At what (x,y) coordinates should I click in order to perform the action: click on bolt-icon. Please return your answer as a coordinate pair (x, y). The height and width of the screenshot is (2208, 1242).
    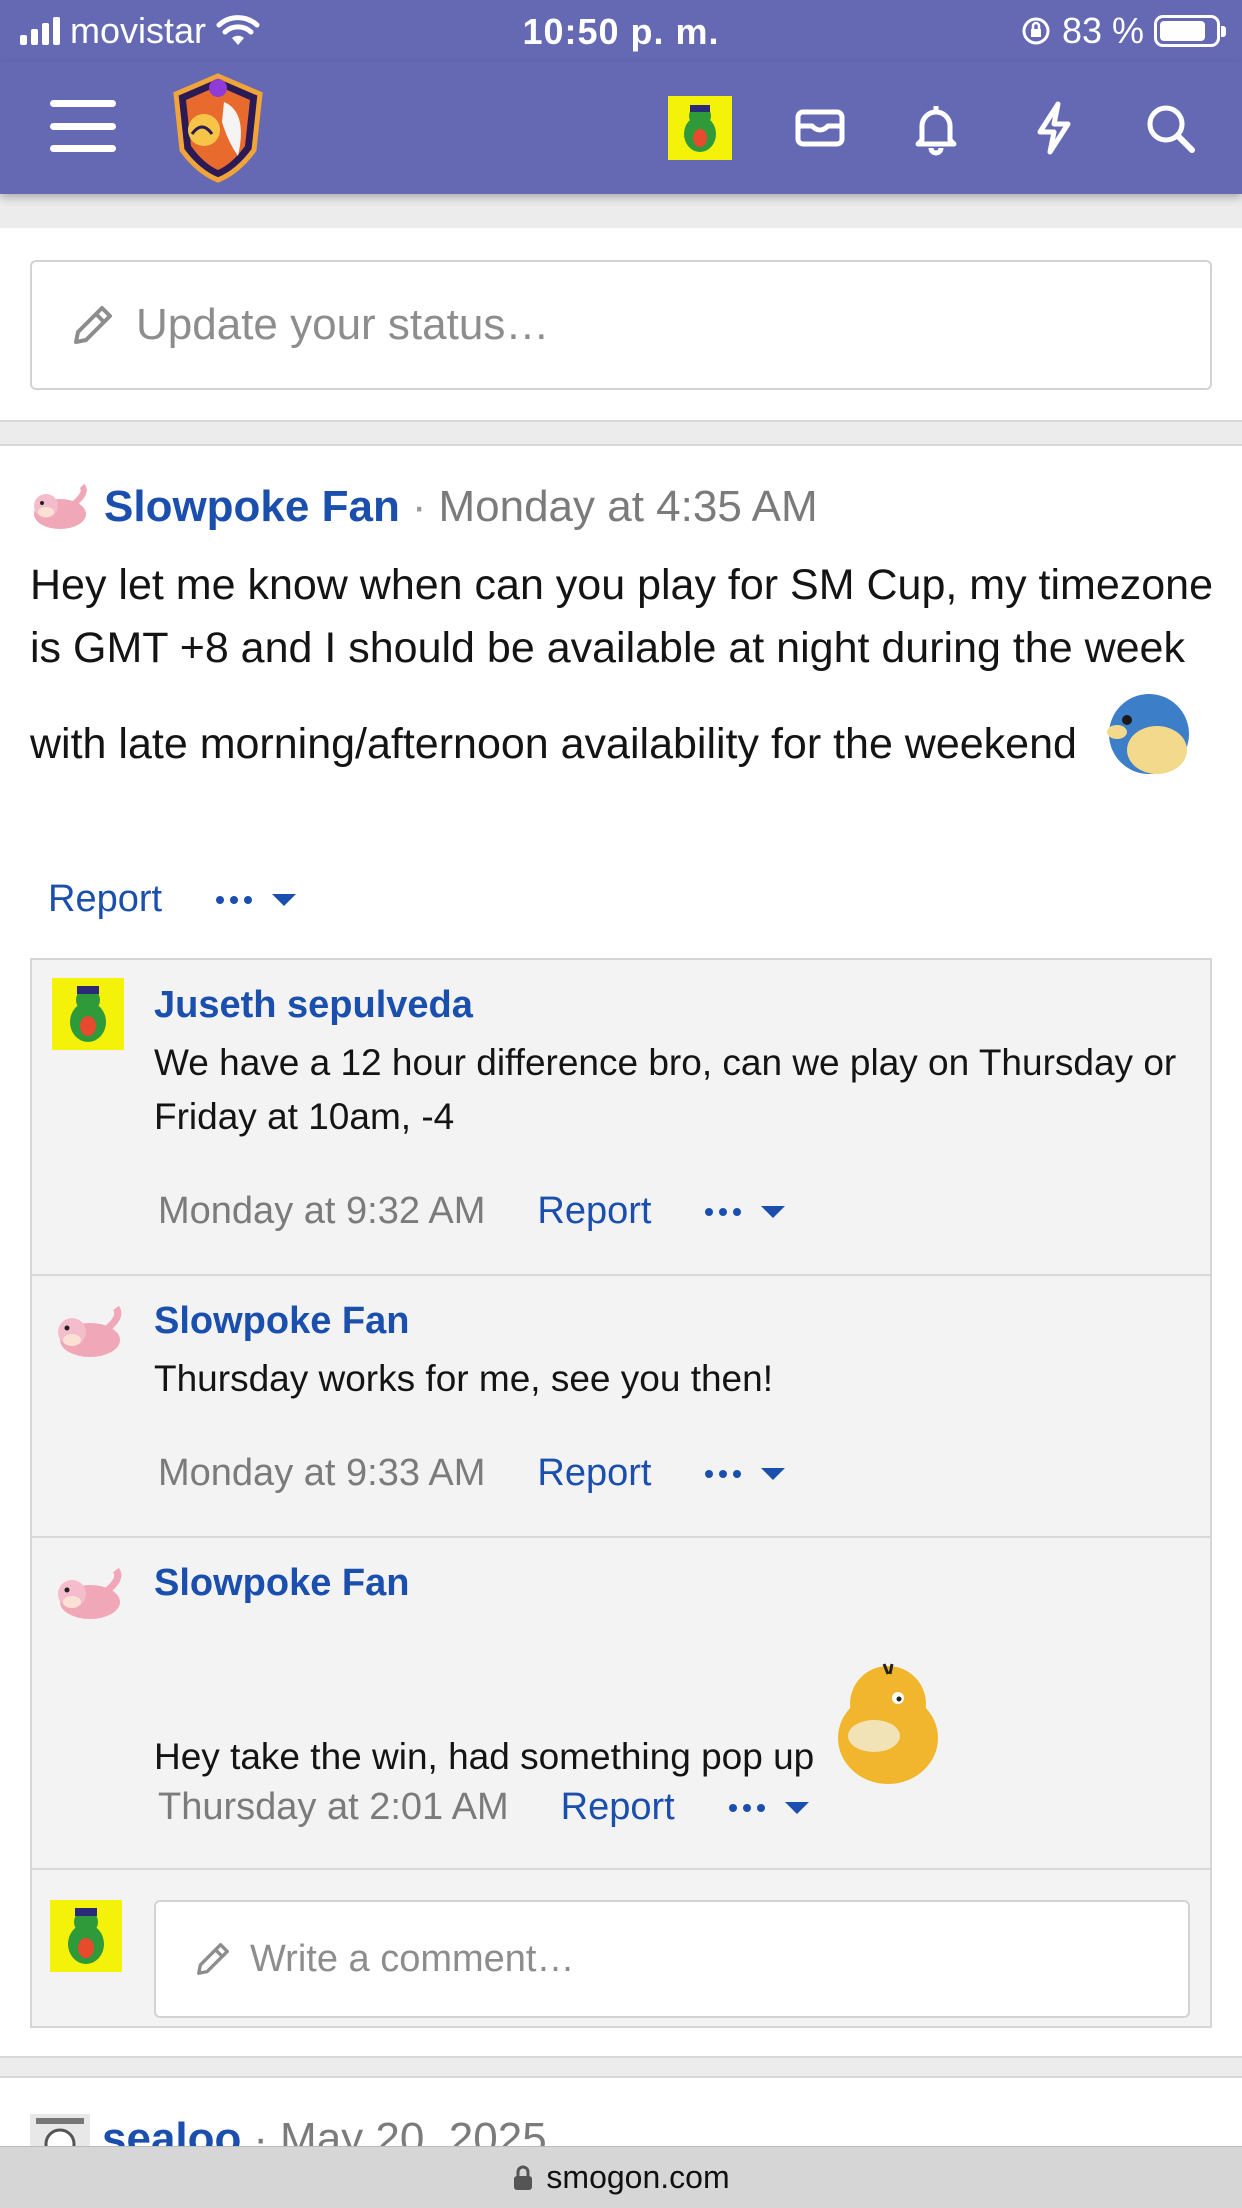
    Looking at the image, I should click on (1054, 128).